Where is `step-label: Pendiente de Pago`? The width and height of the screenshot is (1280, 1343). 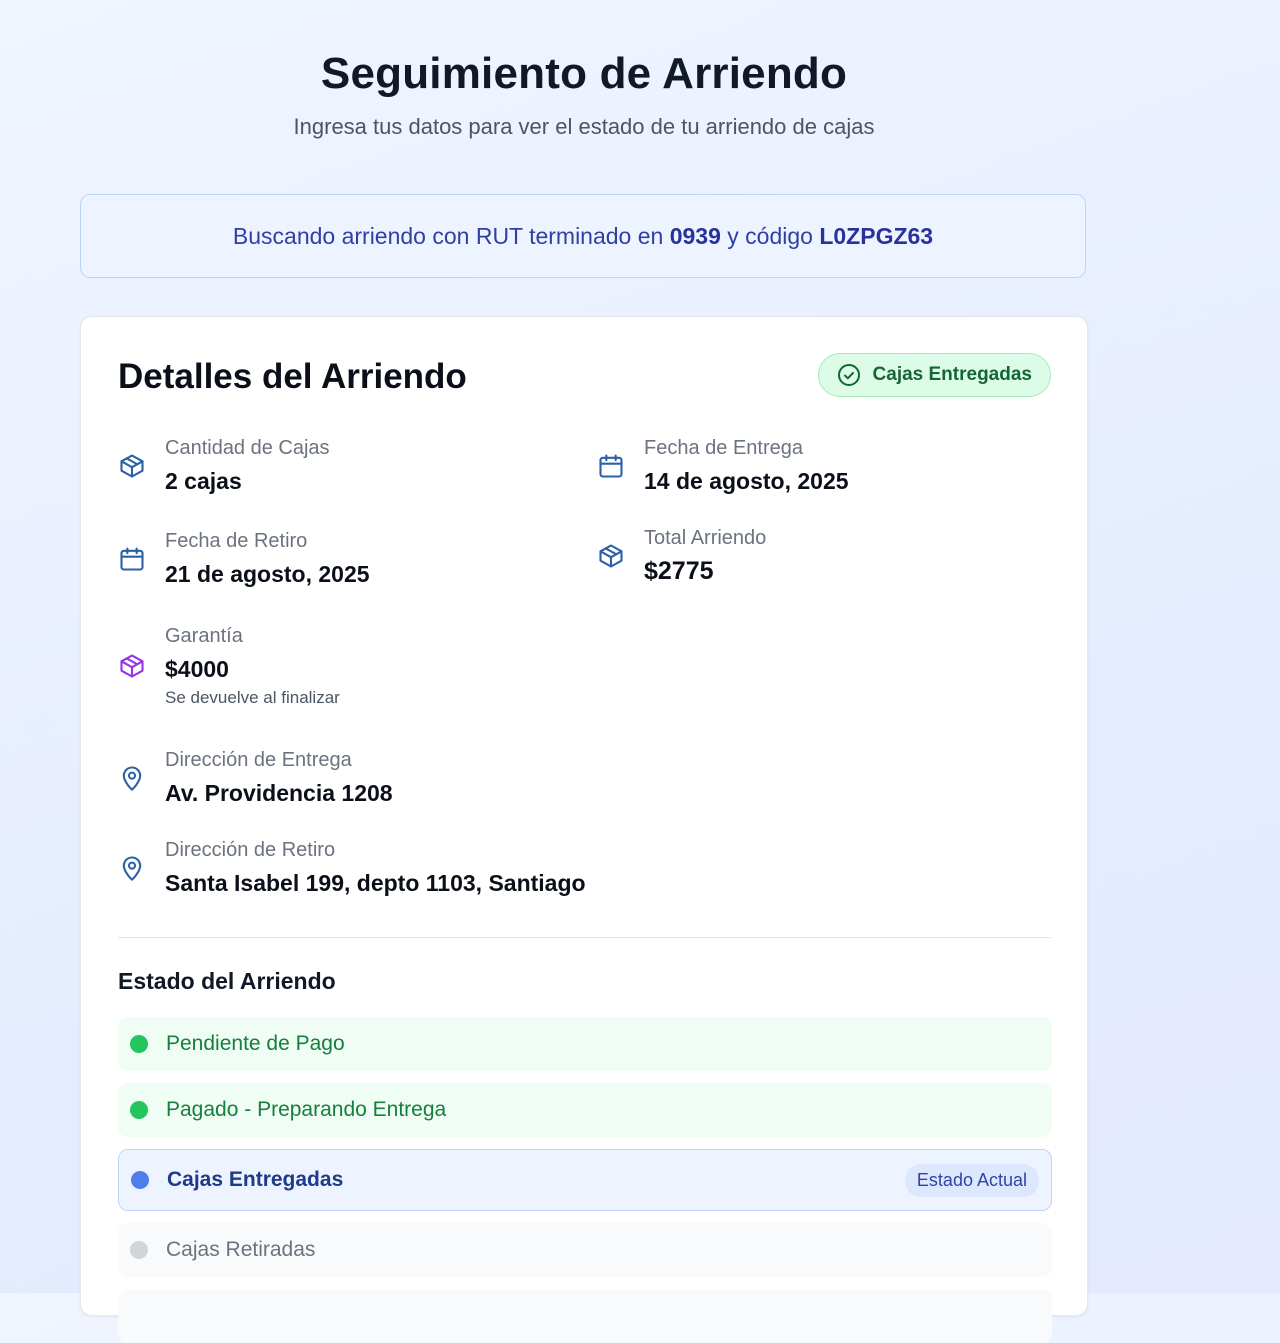 step-label: Pendiente de Pago is located at coordinates (255, 1043).